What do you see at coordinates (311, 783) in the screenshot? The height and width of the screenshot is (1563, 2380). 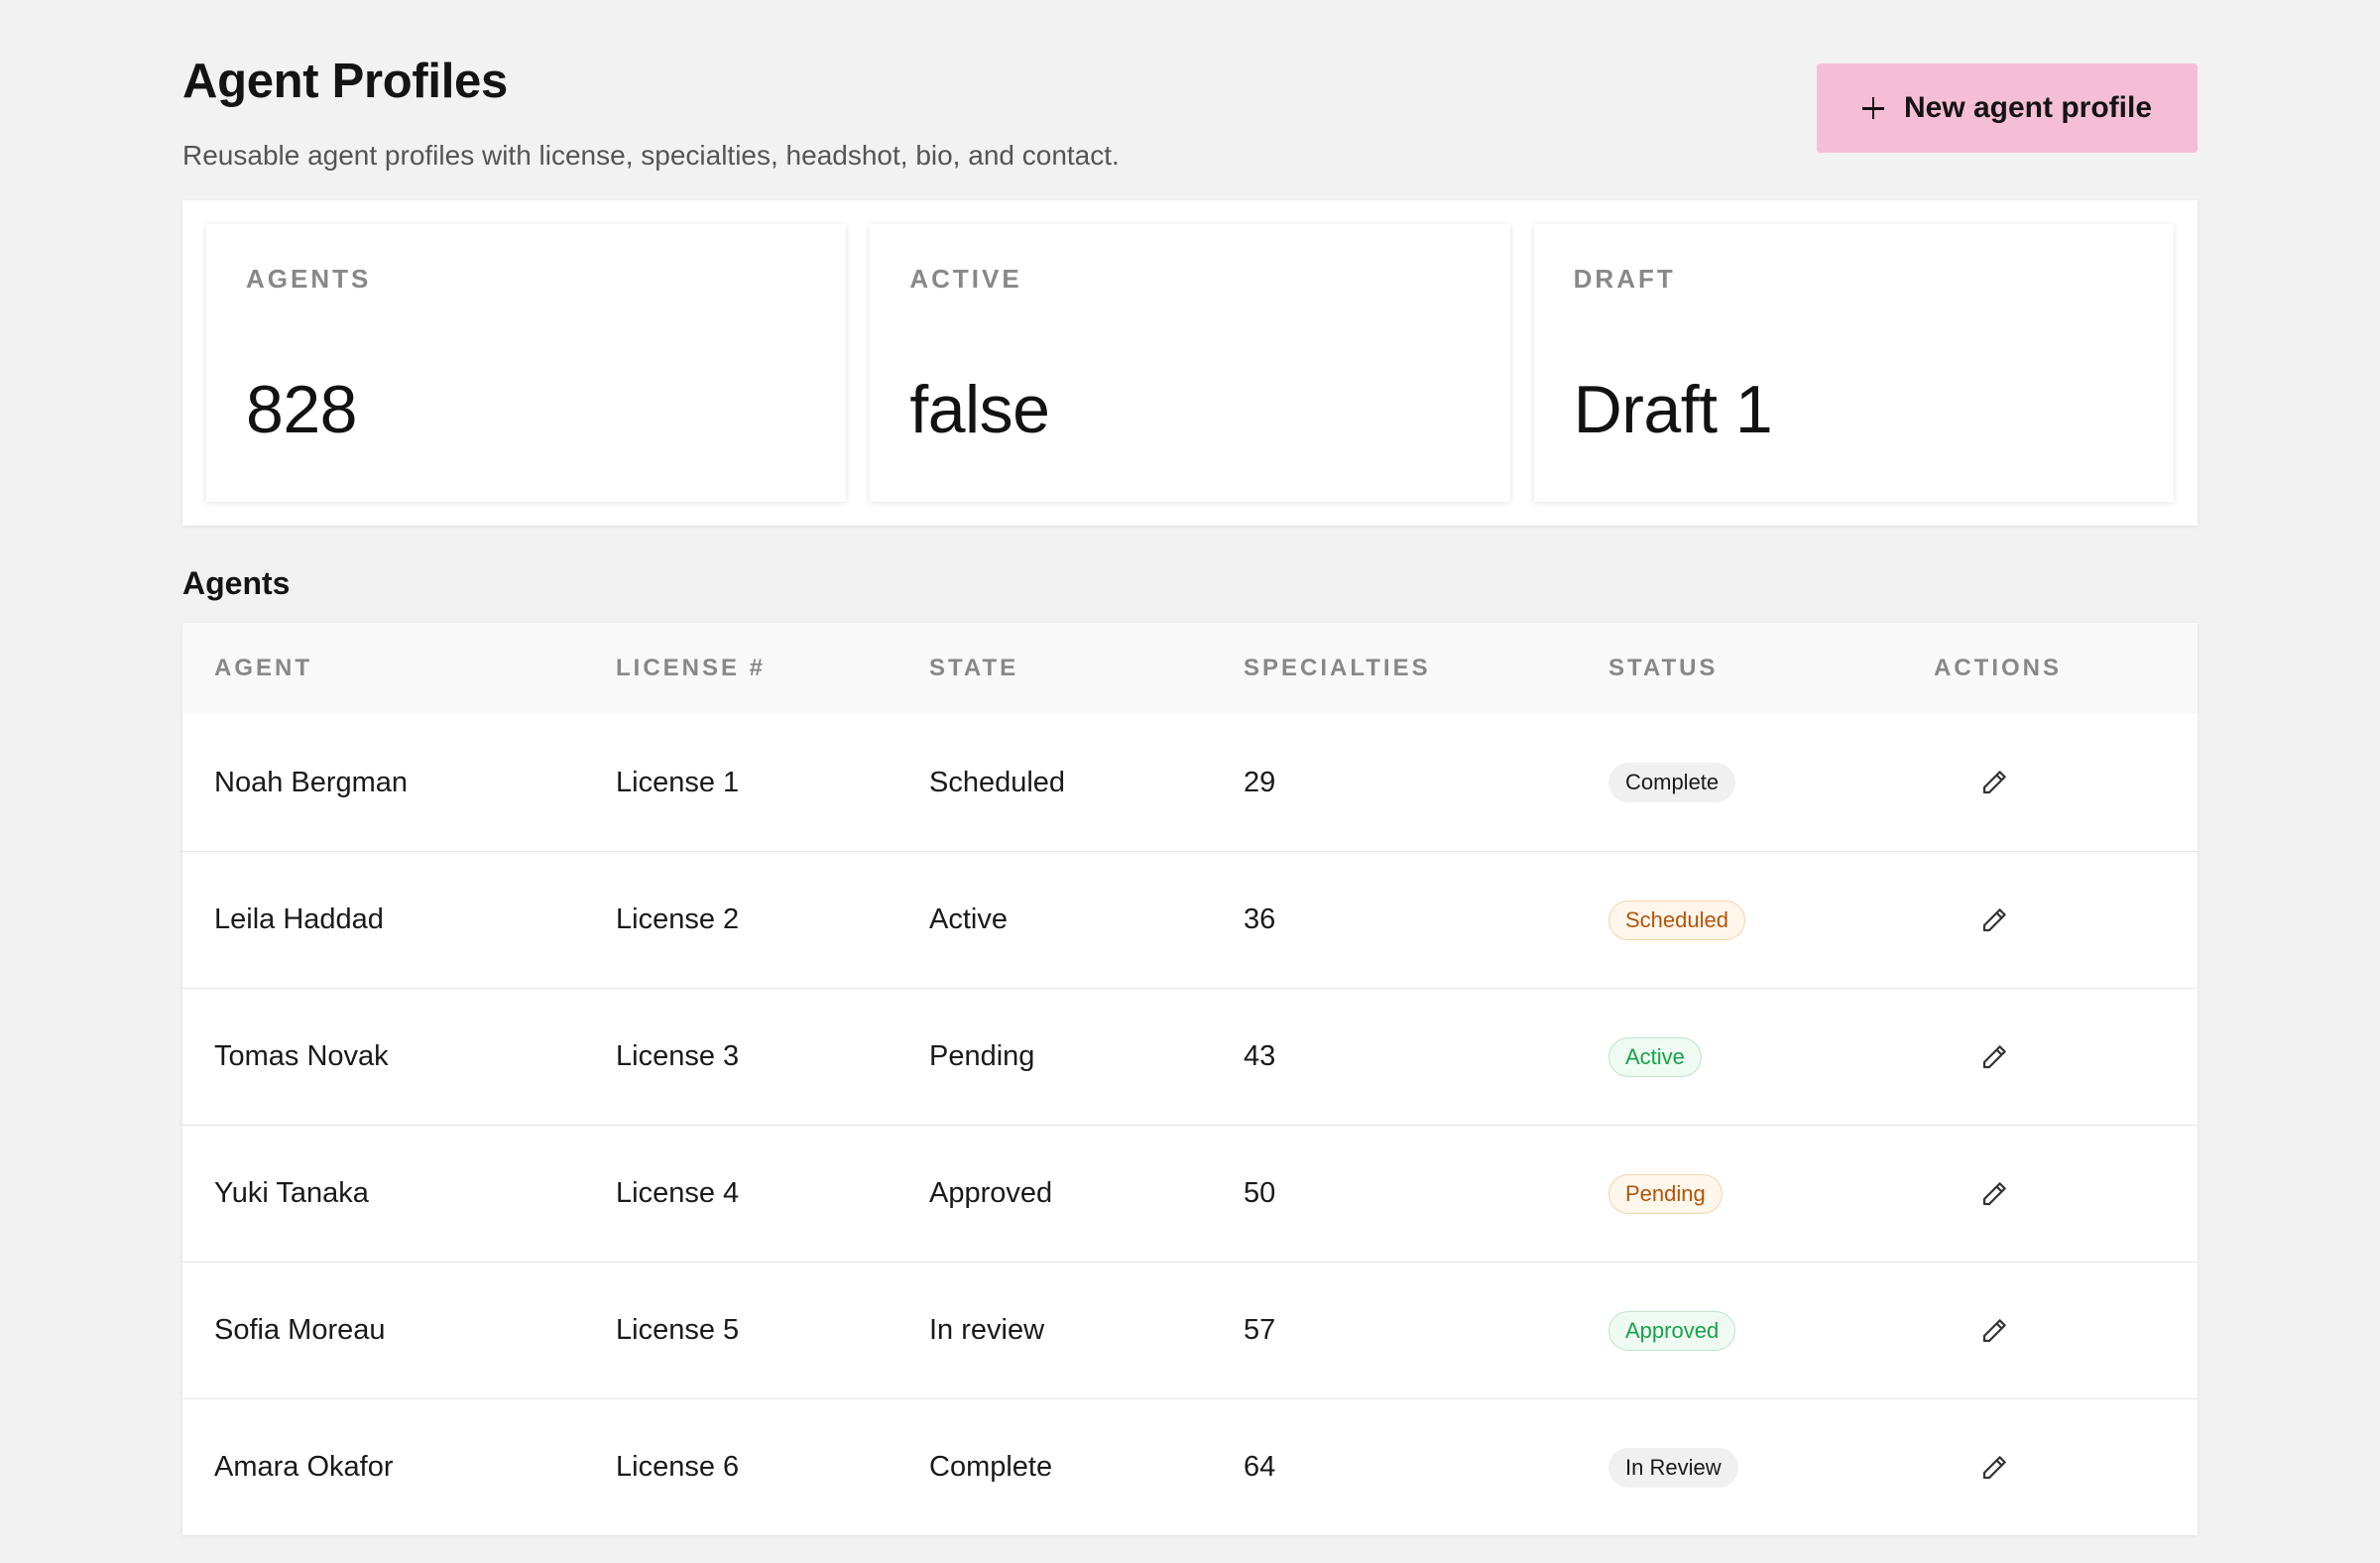 I see `agent-name: Noah Bergman` at bounding box center [311, 783].